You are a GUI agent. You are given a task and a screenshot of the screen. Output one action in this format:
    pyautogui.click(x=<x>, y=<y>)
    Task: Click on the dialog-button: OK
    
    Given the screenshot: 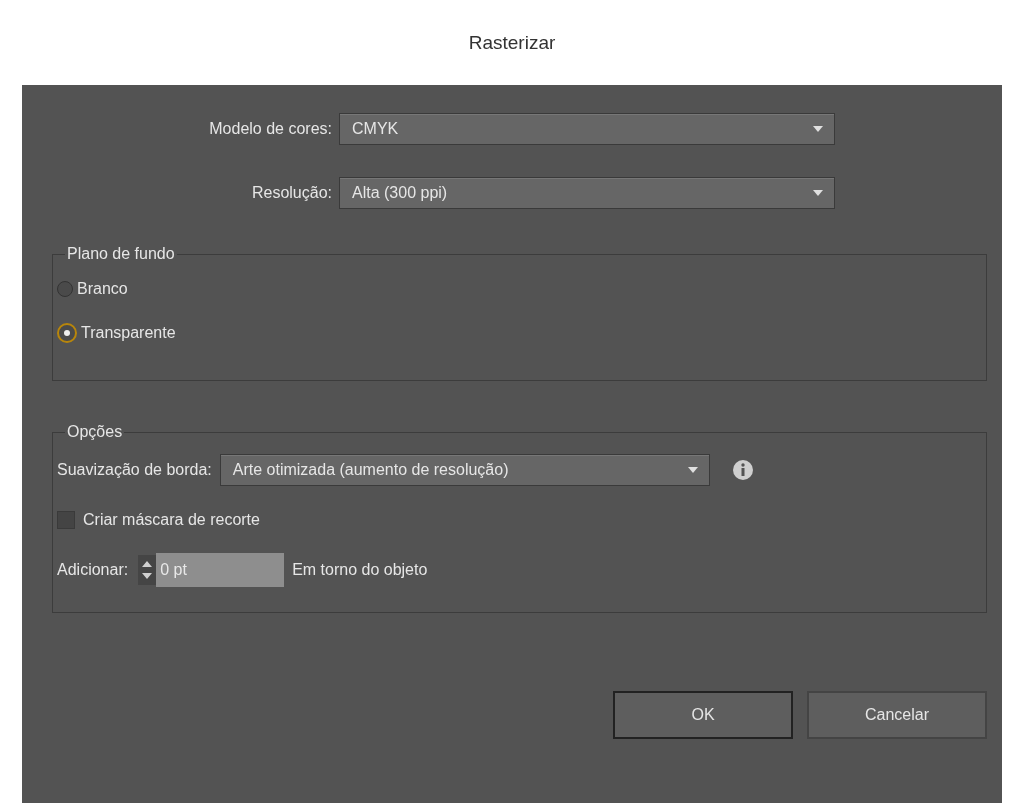 What is the action you would take?
    pyautogui.click(x=703, y=715)
    